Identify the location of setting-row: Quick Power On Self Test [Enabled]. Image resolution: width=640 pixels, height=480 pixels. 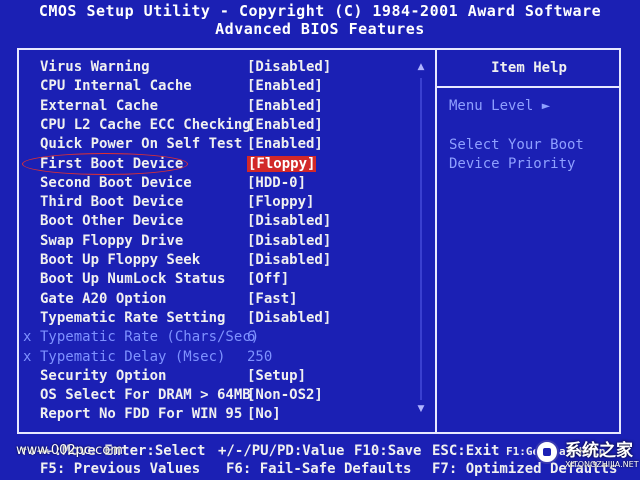
(230, 144).